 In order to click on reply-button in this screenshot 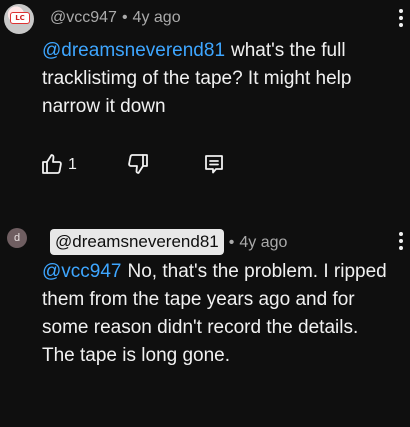, I will do `click(214, 166)`.